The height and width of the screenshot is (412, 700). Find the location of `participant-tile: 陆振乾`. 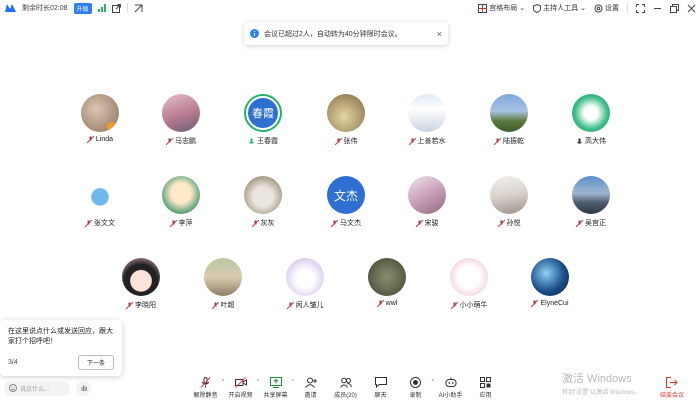

participant-tile: 陆振乾 is located at coordinates (509, 120).